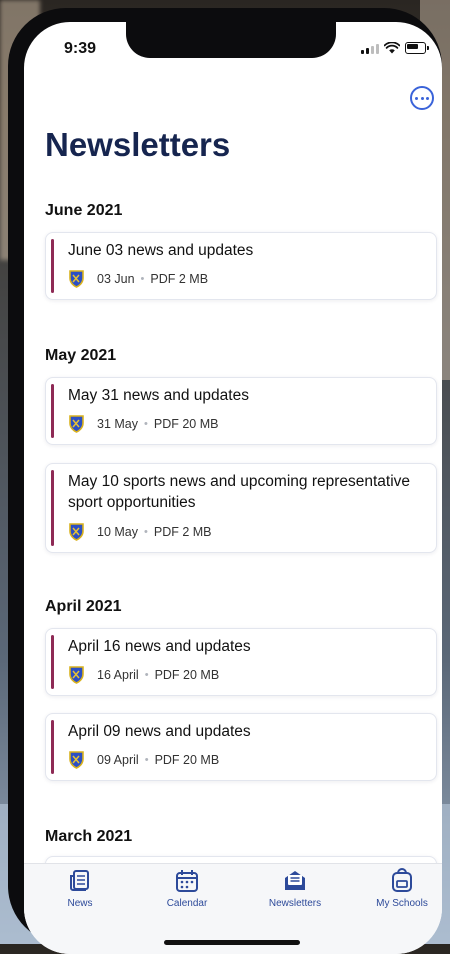 This screenshot has height=954, width=450. I want to click on newsletter-title: June 03 news and updates, so click(161, 250).